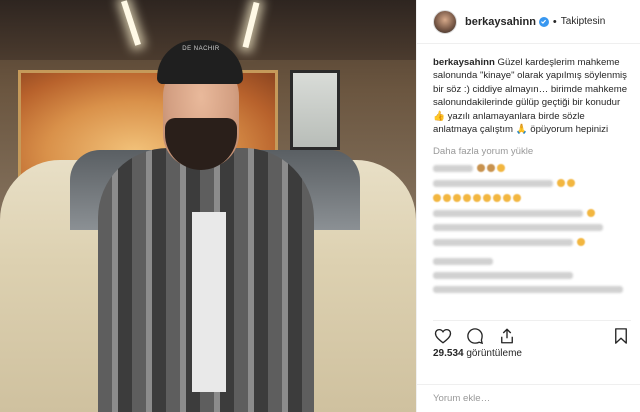 This screenshot has height=412, width=640. I want to click on caption-username: berkaysahinn, so click(464, 62).